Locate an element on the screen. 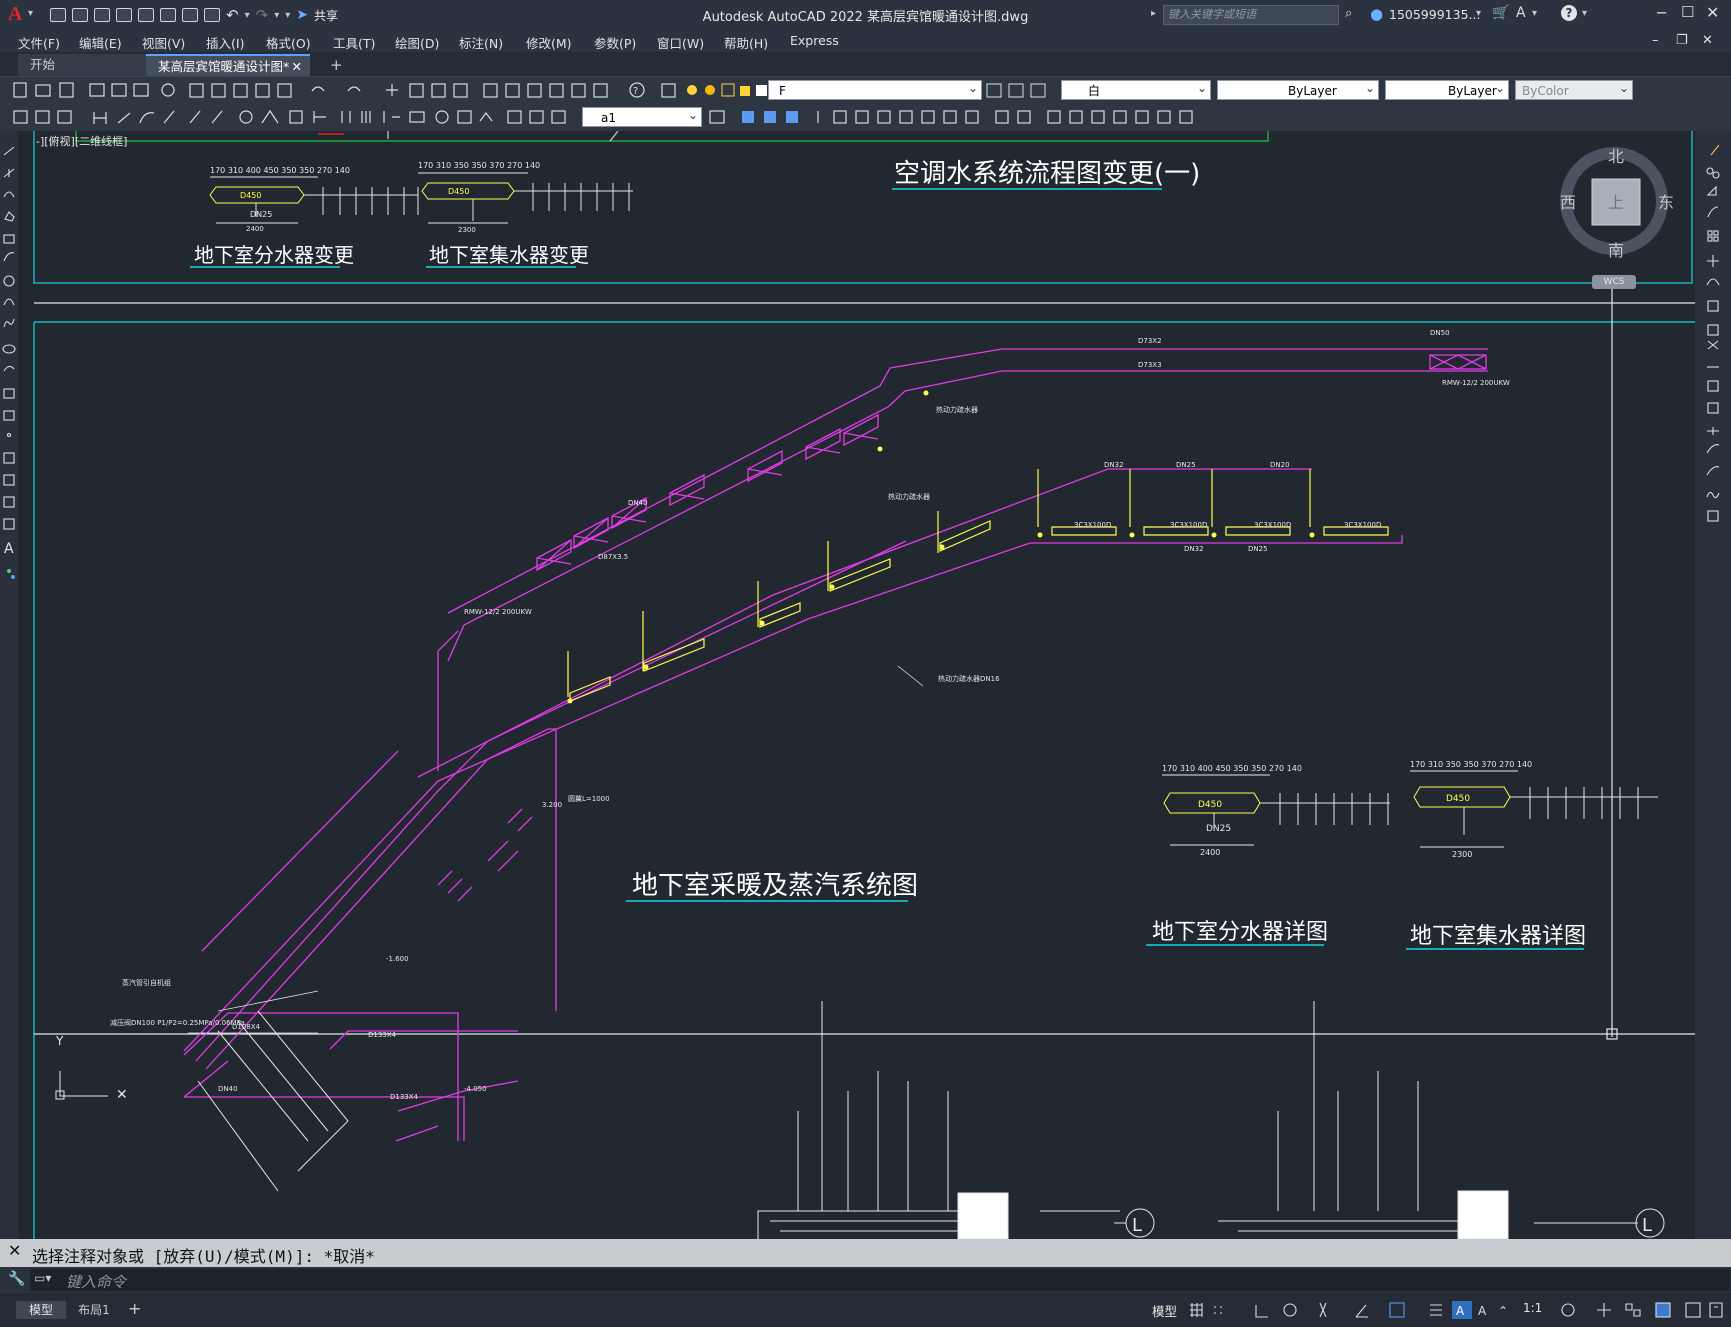 Image resolution: width=1731 pixels, height=1327 pixels. label-dn20: DN20 is located at coordinates (1280, 465).